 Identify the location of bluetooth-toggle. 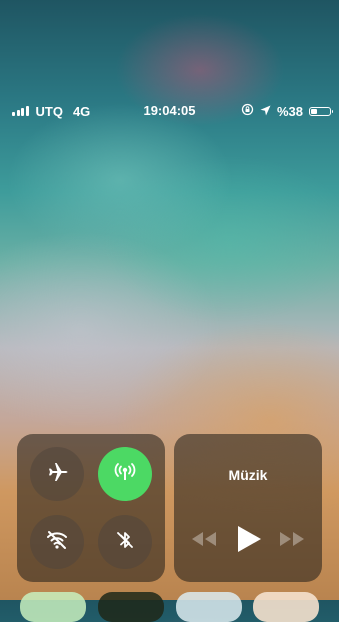
(125, 542).